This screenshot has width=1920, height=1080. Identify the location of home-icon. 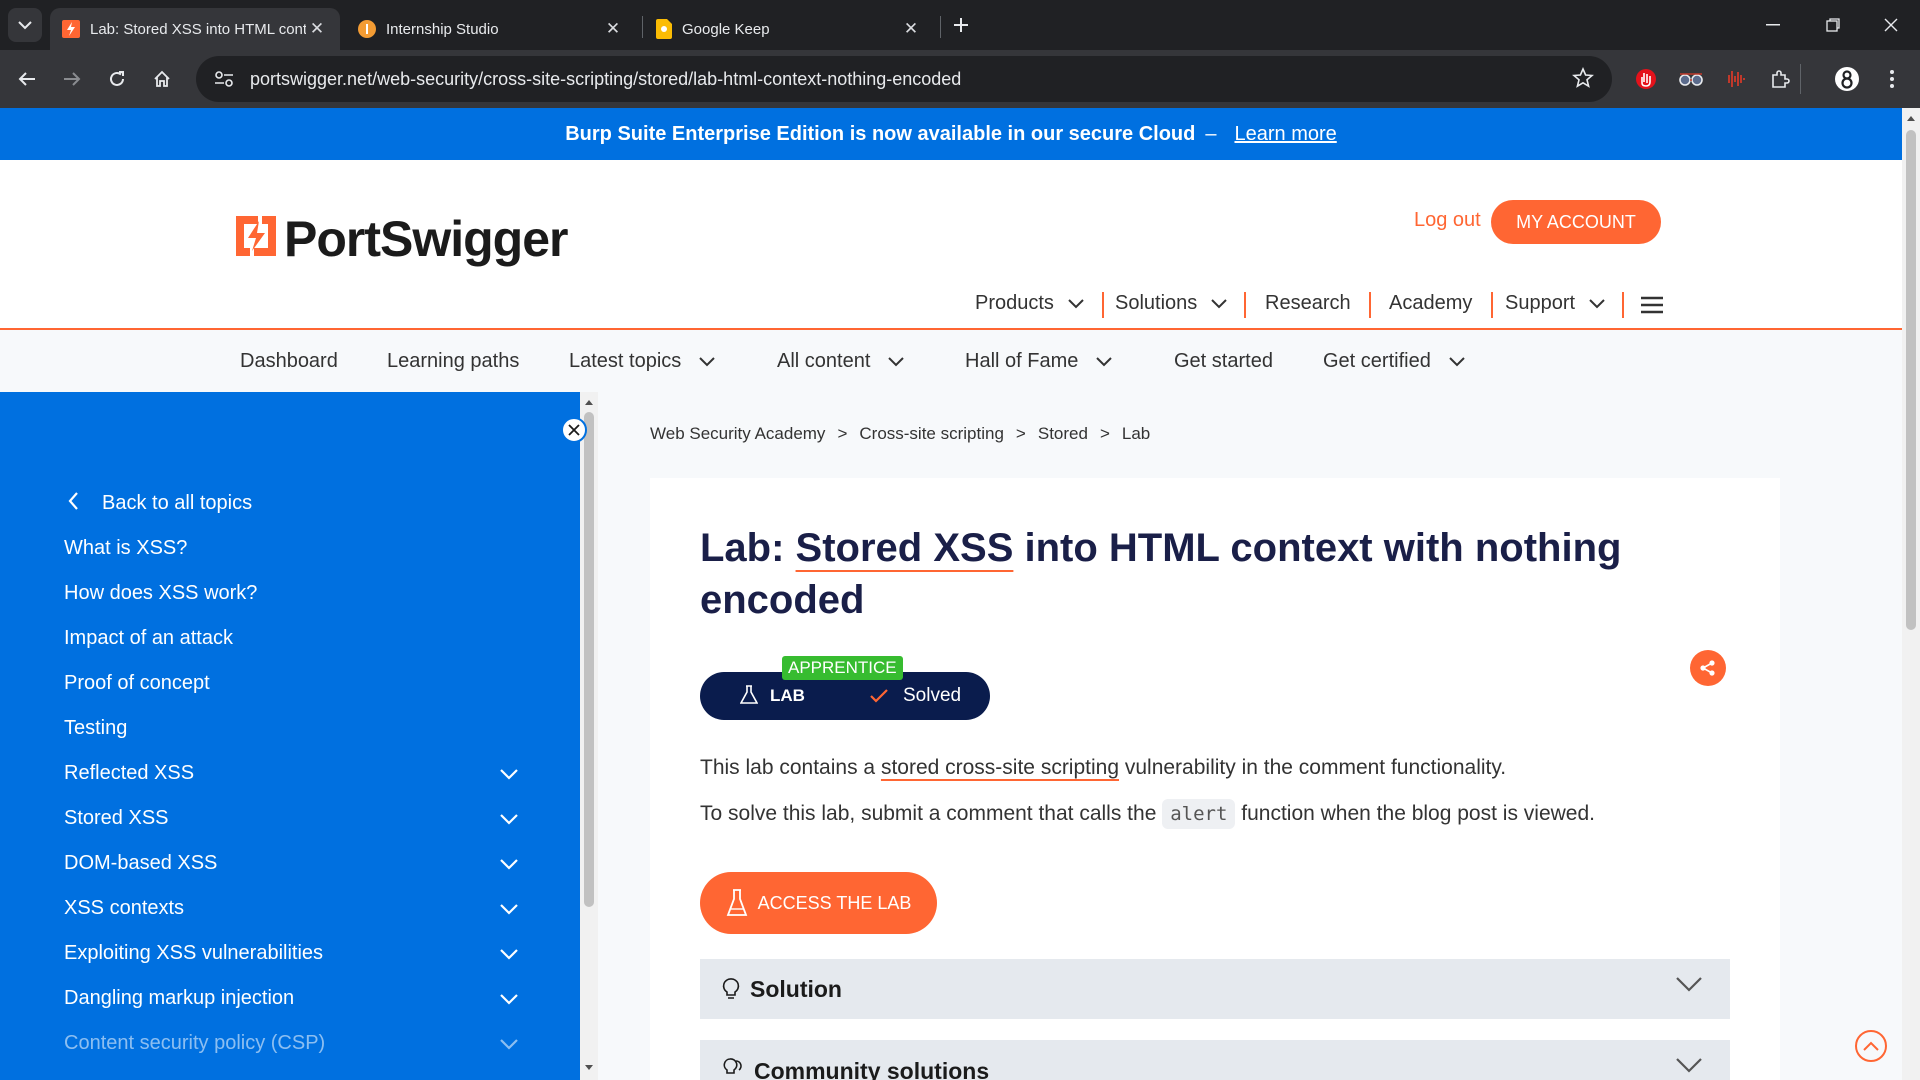
(162, 78).